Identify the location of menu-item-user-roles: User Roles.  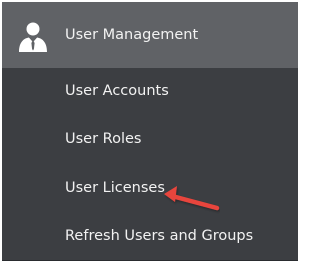
(103, 139).